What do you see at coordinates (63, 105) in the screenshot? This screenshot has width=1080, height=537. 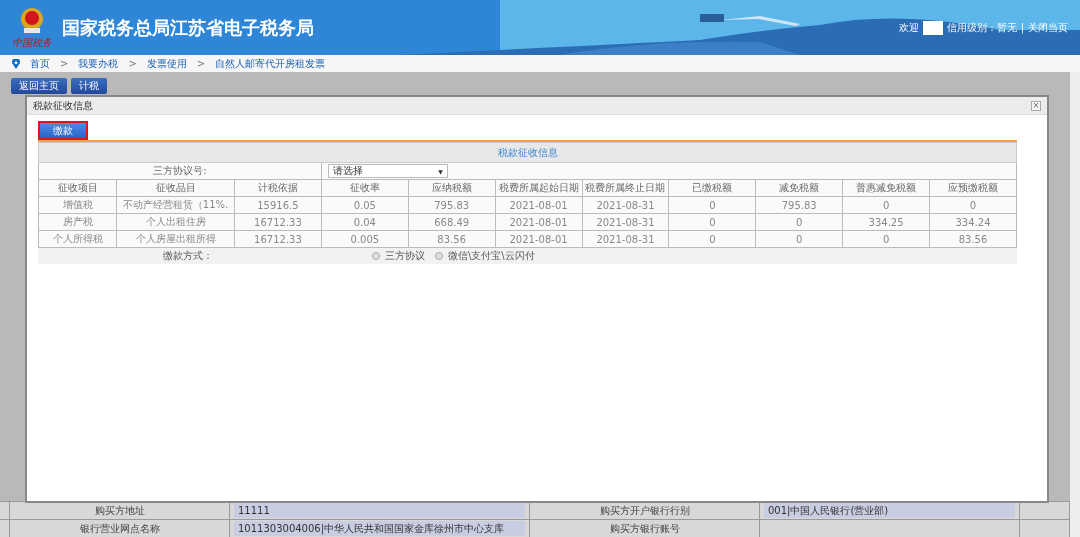 I see `dialog-title: 税款征收信息` at bounding box center [63, 105].